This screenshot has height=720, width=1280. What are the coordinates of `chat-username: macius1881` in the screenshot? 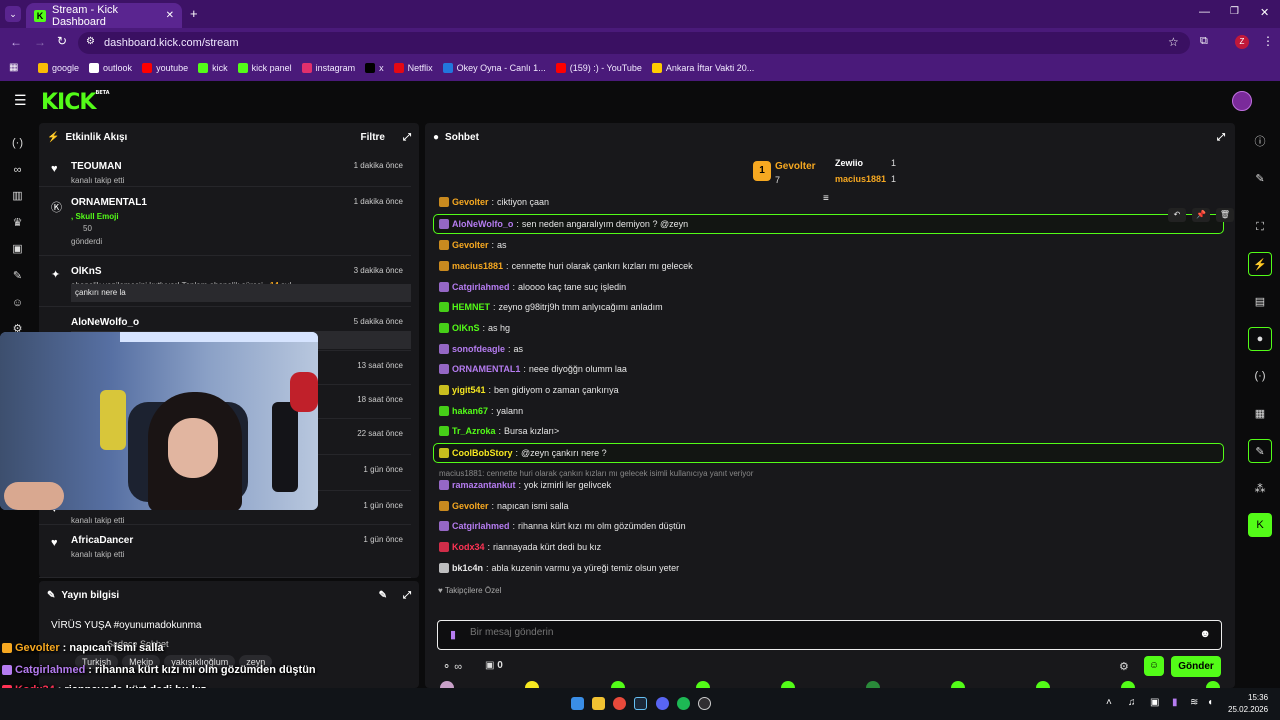 It's located at (477, 266).